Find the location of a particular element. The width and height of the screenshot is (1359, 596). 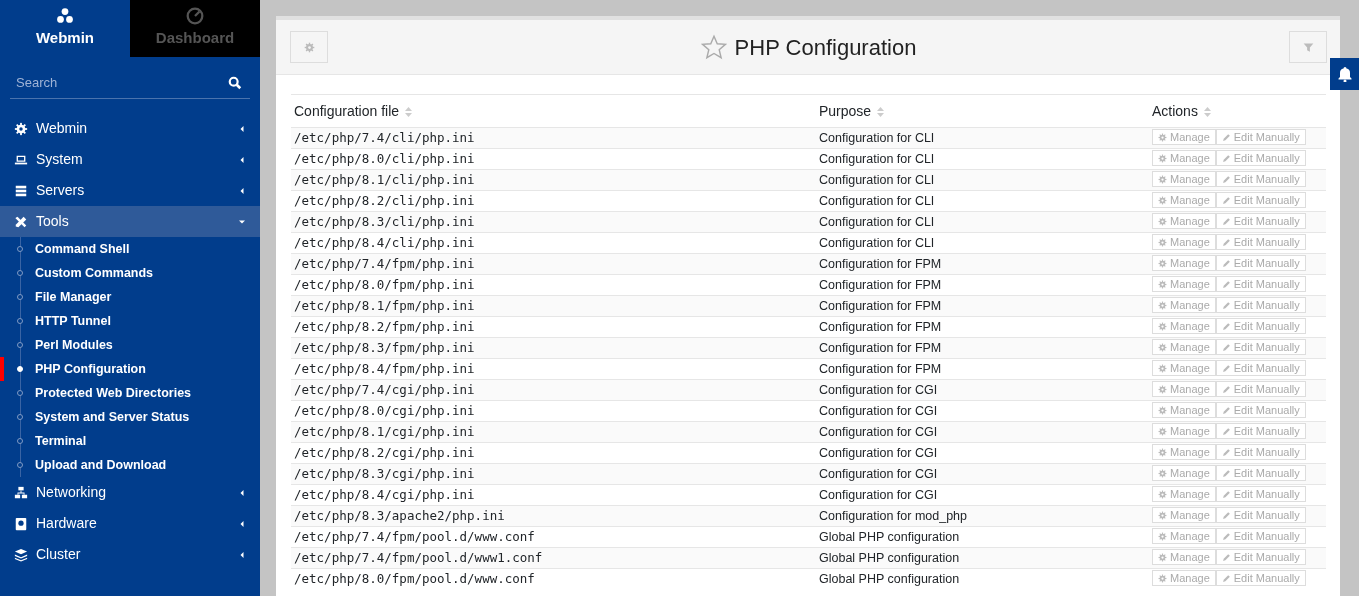

table-cell: Configuration for CGI is located at coordinates (982, 474).